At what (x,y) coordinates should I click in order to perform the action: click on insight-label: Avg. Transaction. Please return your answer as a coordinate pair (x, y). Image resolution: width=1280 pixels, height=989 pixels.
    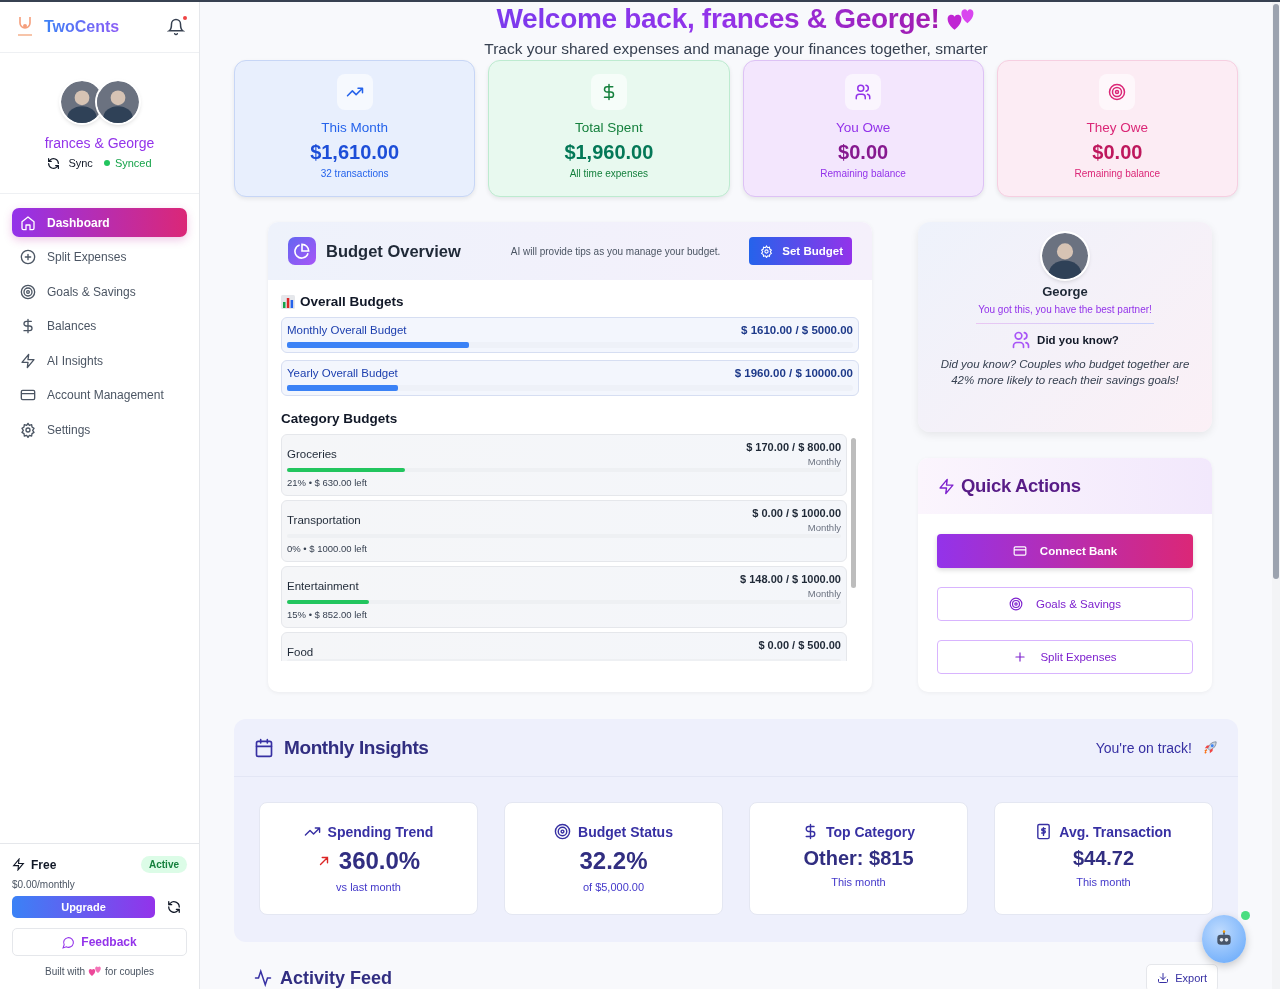
    Looking at the image, I should click on (1115, 831).